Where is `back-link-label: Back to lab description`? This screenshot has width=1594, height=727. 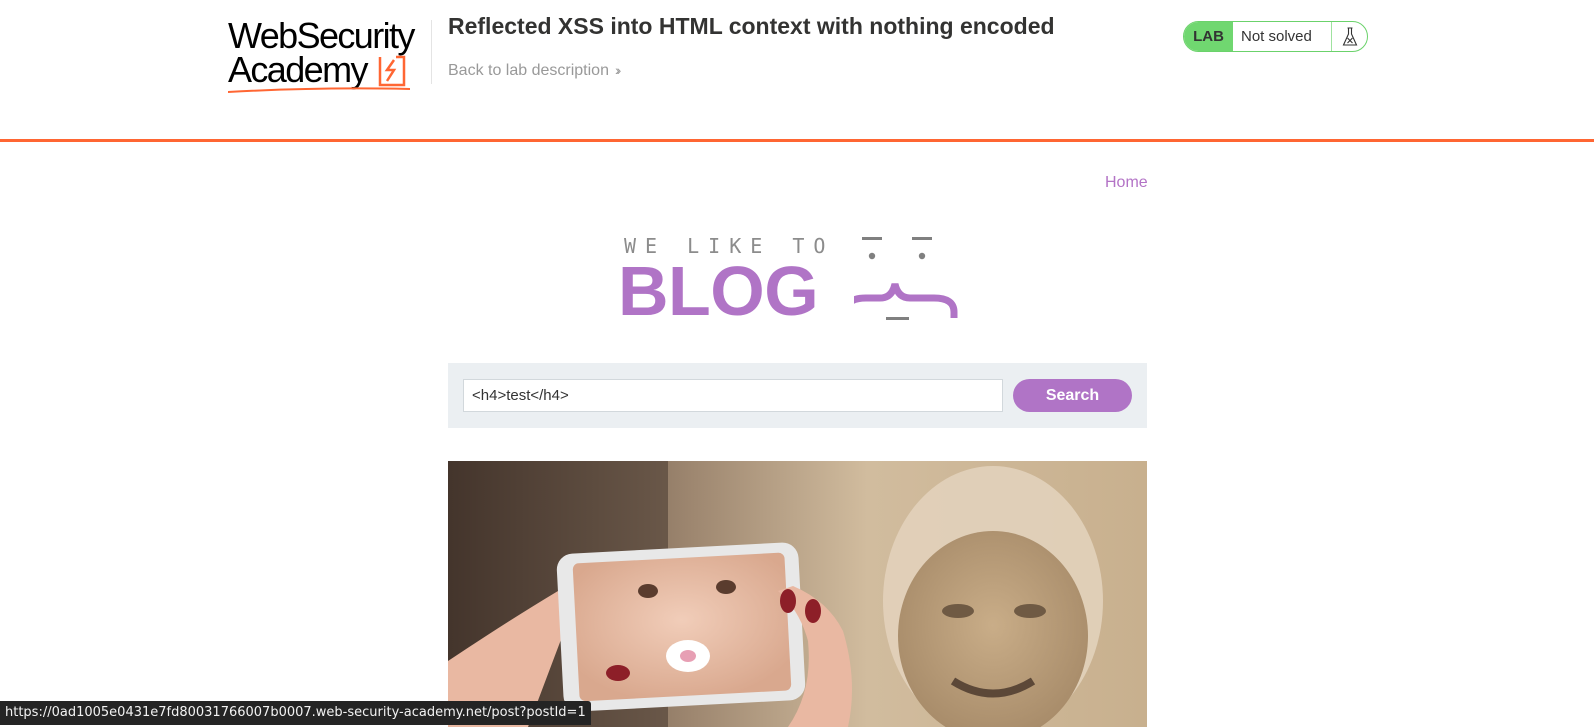 back-link-label: Back to lab description is located at coordinates (528, 70).